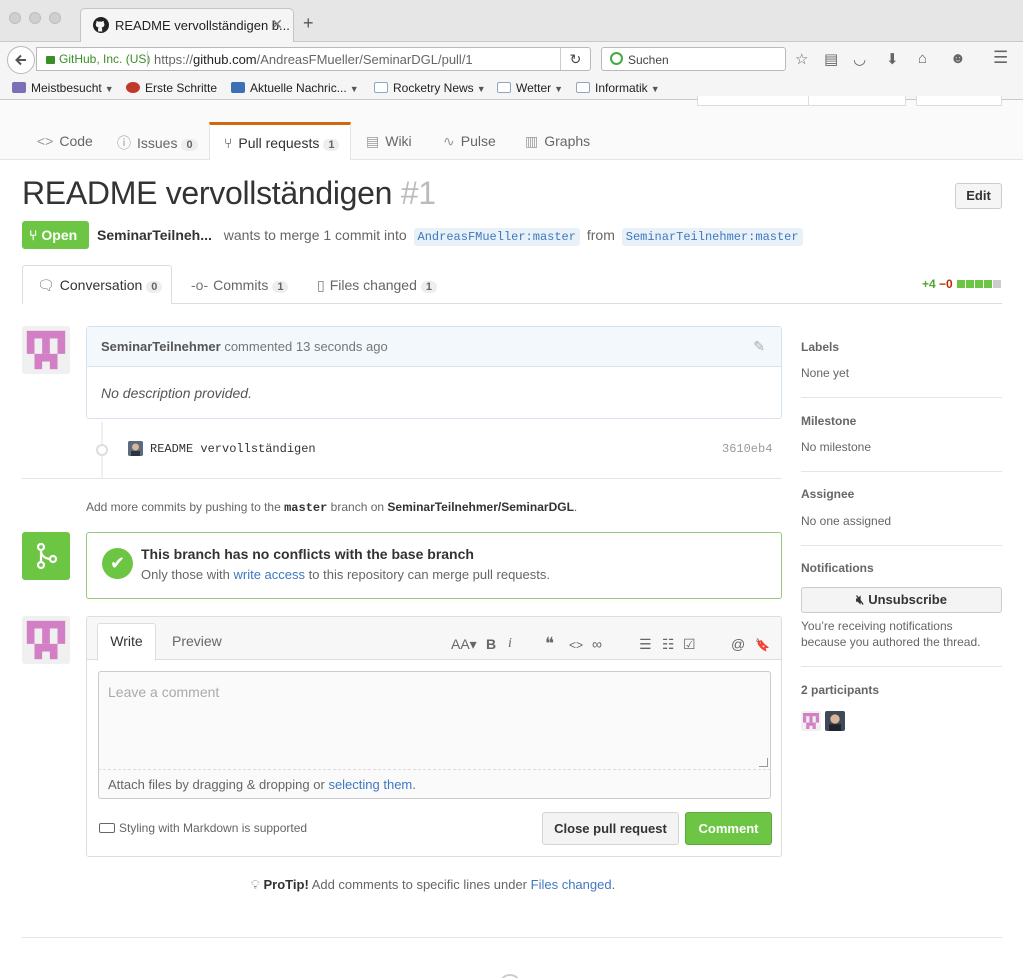 The height and width of the screenshot is (978, 1023). Describe the element at coordinates (203, 828) in the screenshot. I see `markdown-hint: Styling with Markdown is supported` at that location.